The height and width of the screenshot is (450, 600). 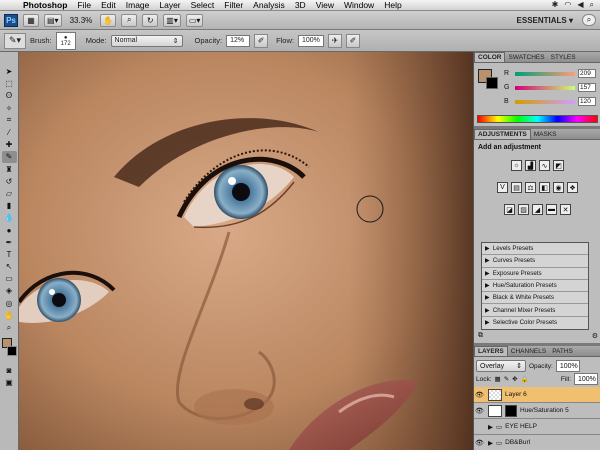 What do you see at coordinates (523, 209) in the screenshot?
I see `posterize-icon: ▨` at bounding box center [523, 209].